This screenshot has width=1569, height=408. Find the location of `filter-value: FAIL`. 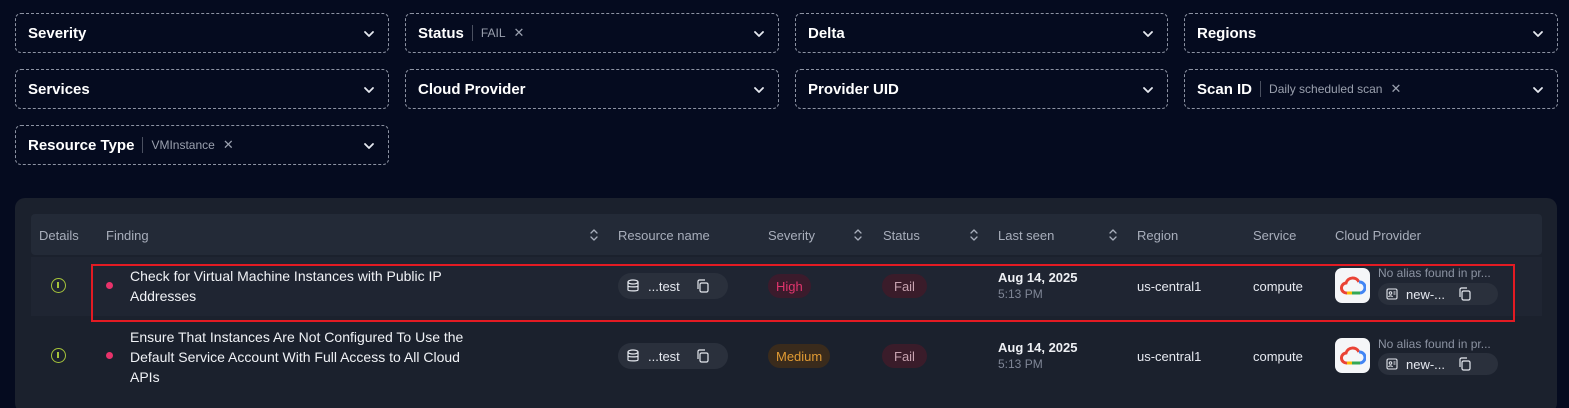

filter-value: FAIL is located at coordinates (493, 33).